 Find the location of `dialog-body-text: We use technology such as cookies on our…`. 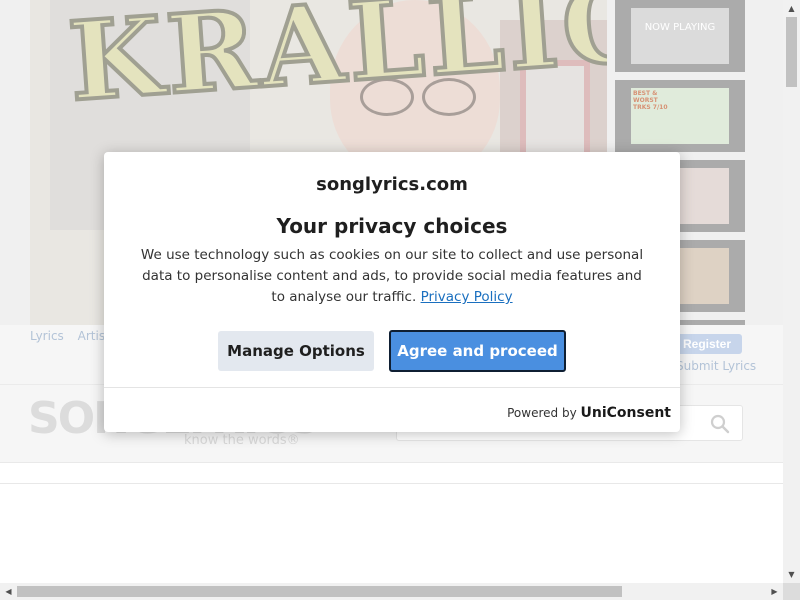

dialog-body-text: We use technology such as cookies on our… is located at coordinates (392, 276).